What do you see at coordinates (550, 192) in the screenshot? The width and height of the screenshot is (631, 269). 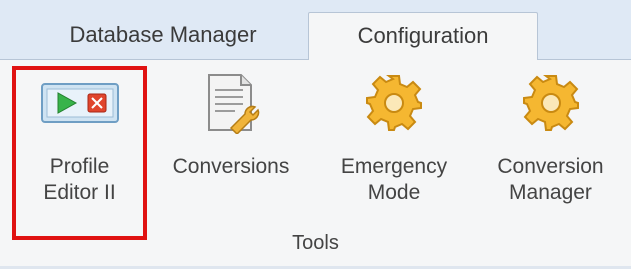 I see `label-line-2: Manager` at bounding box center [550, 192].